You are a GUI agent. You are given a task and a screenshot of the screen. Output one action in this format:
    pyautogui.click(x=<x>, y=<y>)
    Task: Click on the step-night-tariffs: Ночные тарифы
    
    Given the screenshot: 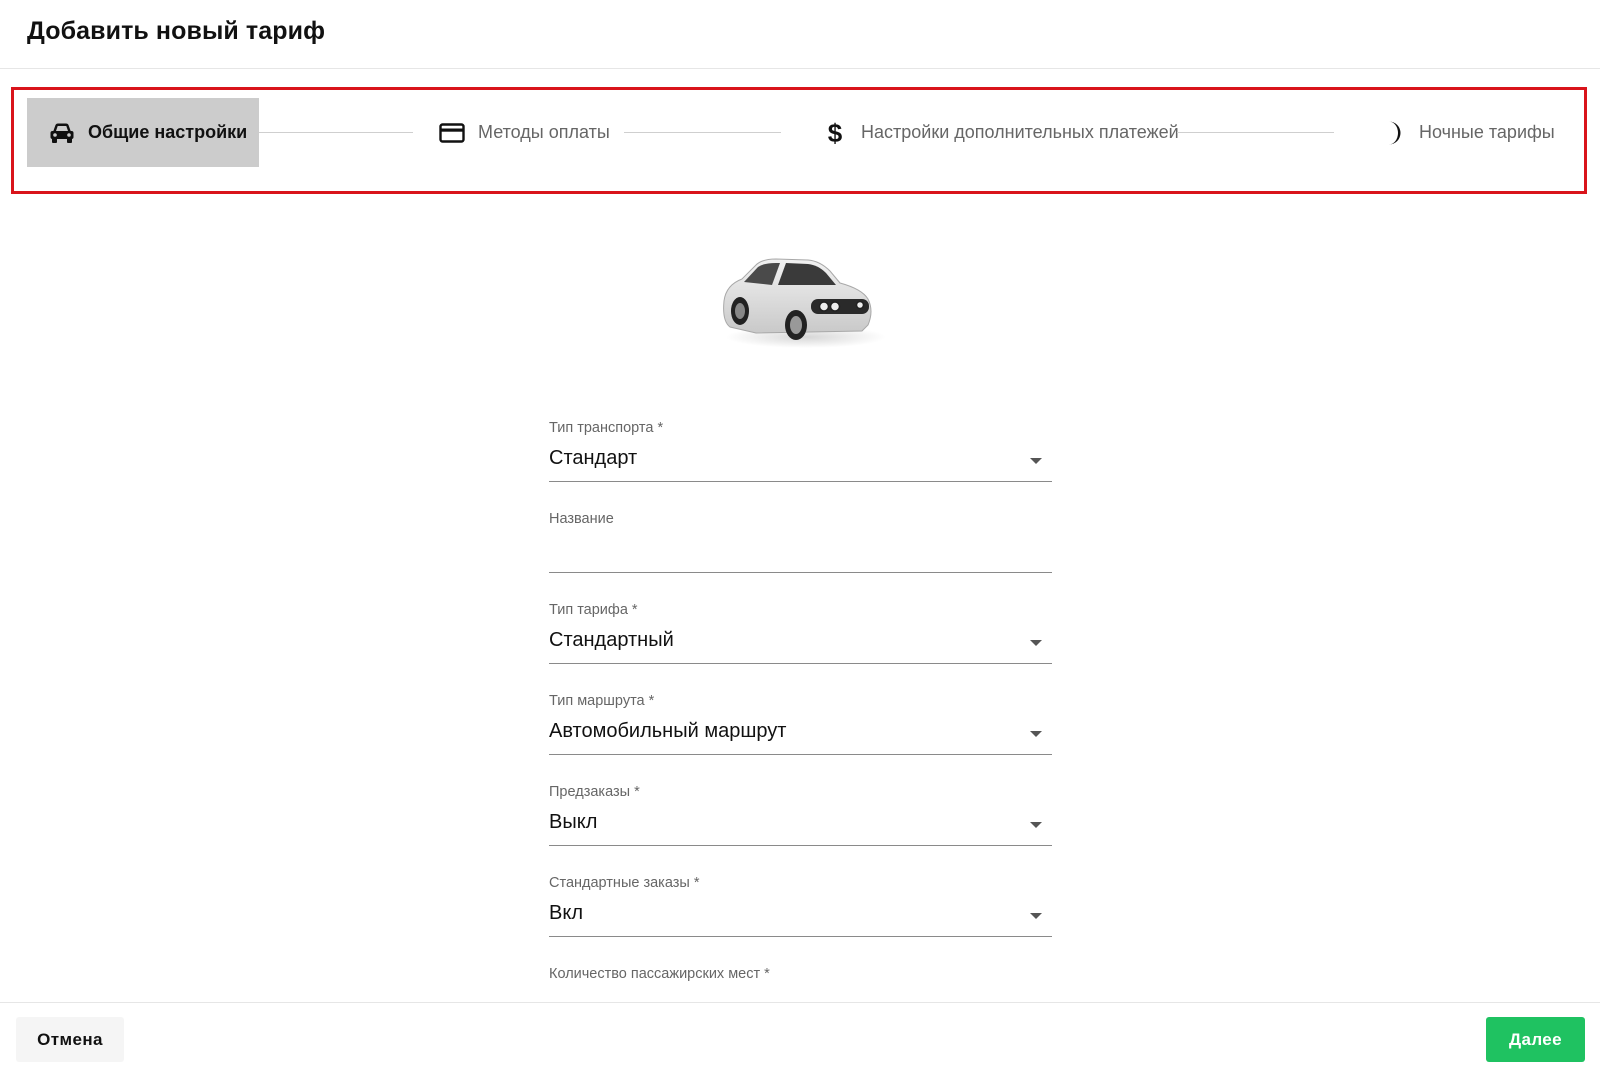 What is the action you would take?
    pyautogui.click(x=1467, y=132)
    